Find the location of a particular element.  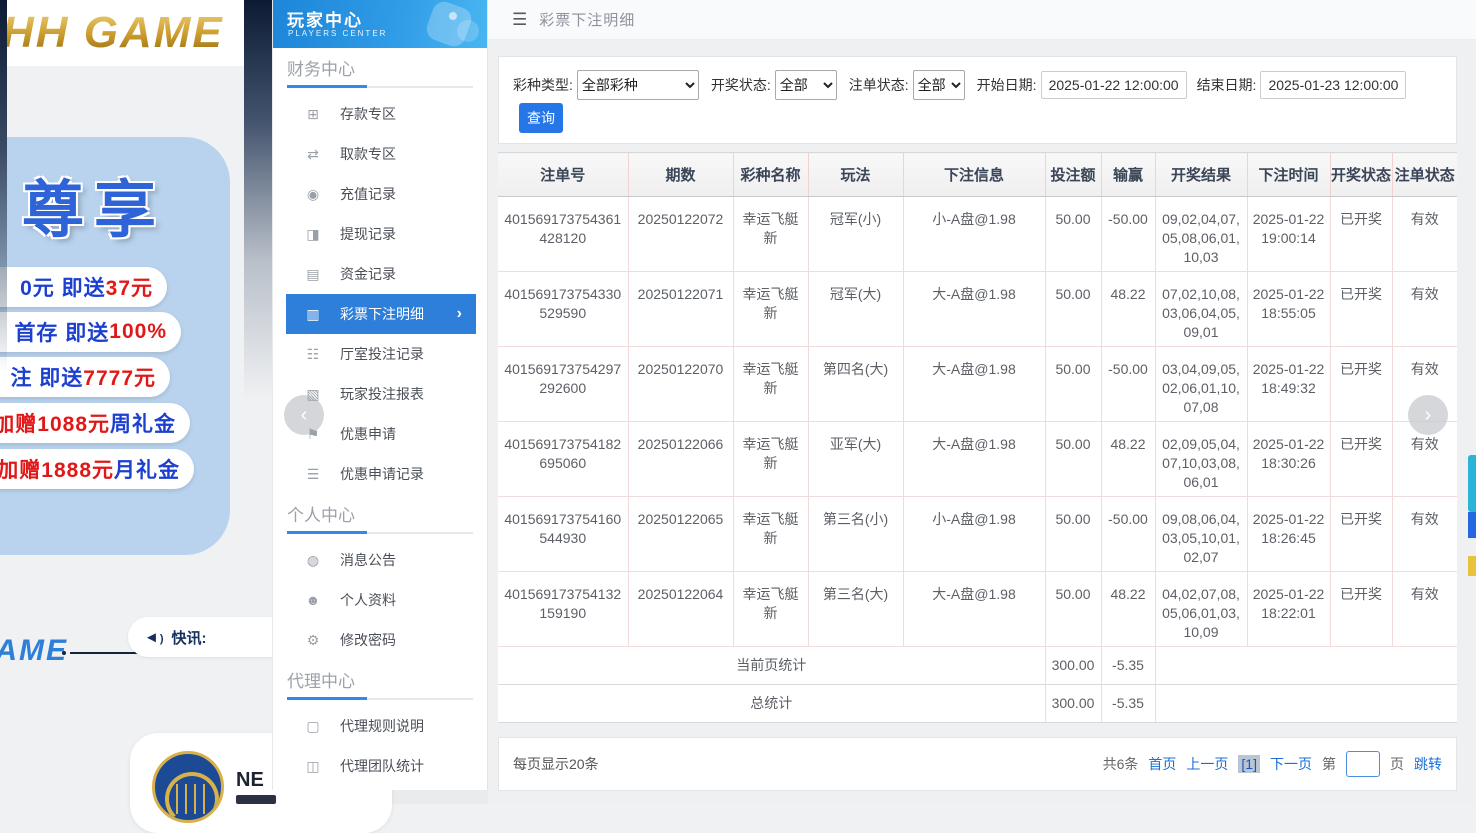

sidebar-item-hall-bet-record: ☷ 厅室投注记录 is located at coordinates (380, 354).